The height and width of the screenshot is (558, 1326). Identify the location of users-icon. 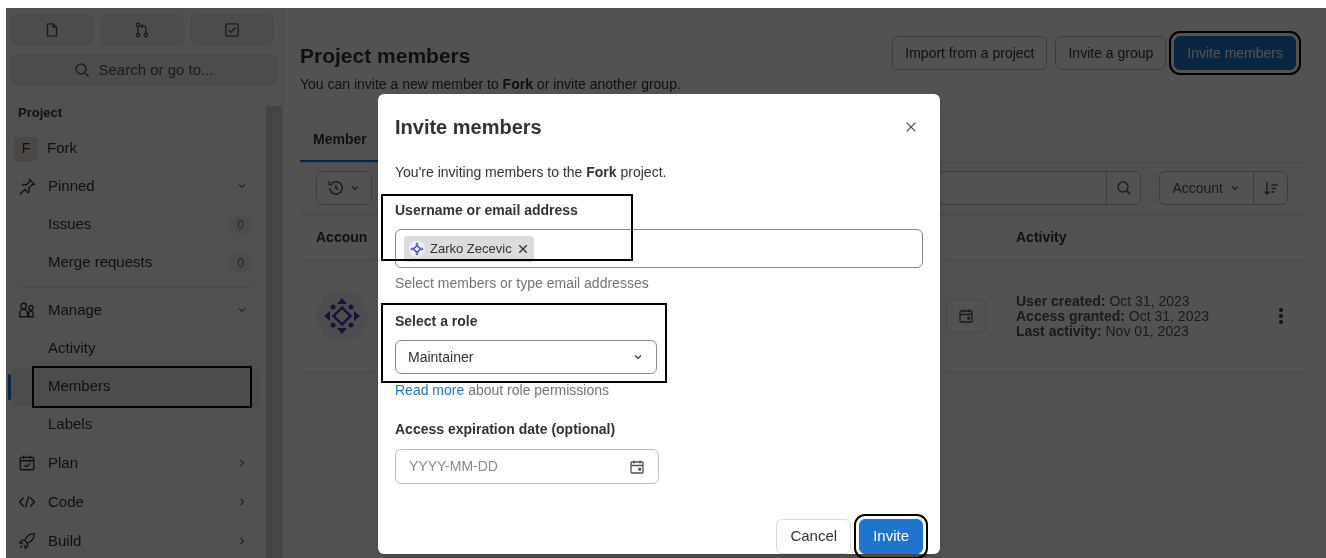
(27, 310).